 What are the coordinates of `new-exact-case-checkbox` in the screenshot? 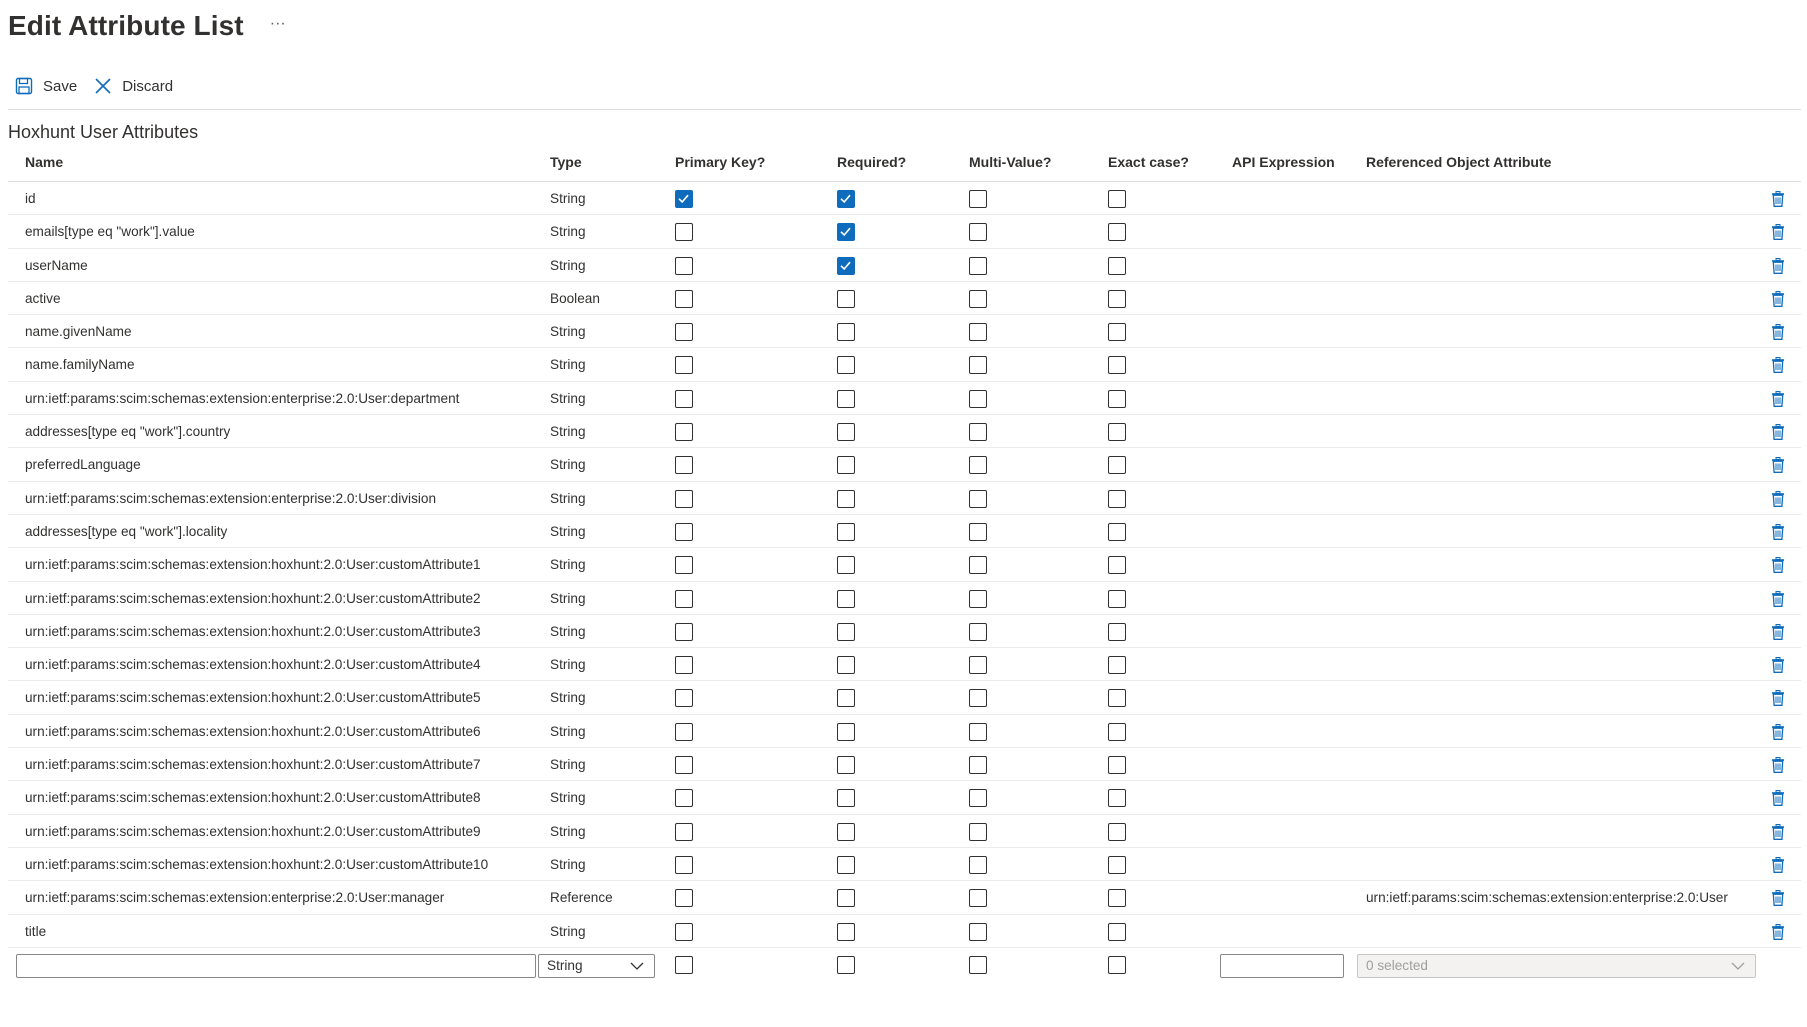 It's located at (1117, 964).